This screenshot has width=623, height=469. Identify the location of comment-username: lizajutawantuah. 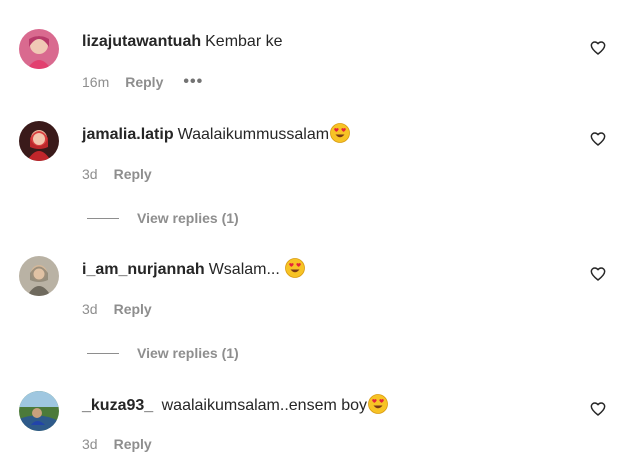
(141, 41).